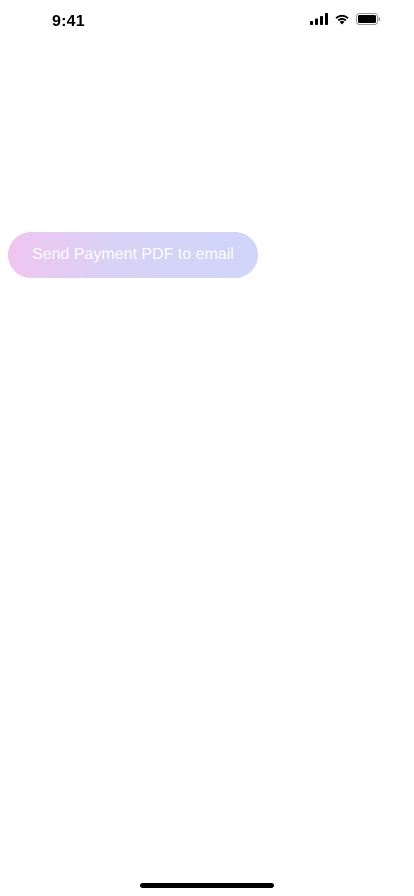 The width and height of the screenshot is (414, 896). What do you see at coordinates (68, 21) in the screenshot?
I see `status-time: 9:41` at bounding box center [68, 21].